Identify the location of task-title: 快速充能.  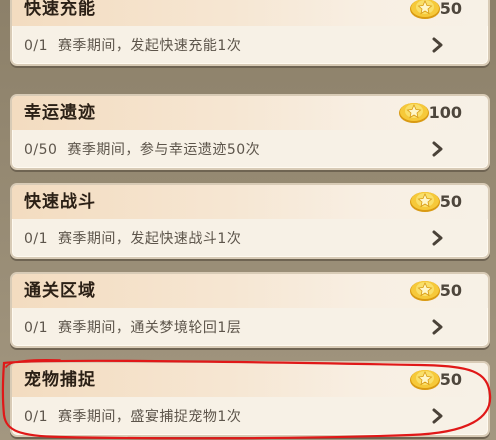
(60, 9).